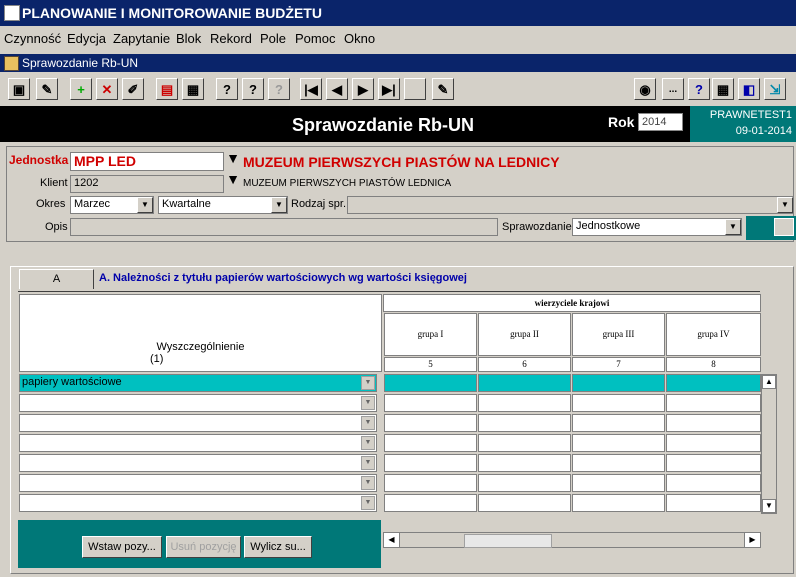 The image size is (796, 577). What do you see at coordinates (167, 89) in the screenshot?
I see `form-icon: ▤` at bounding box center [167, 89].